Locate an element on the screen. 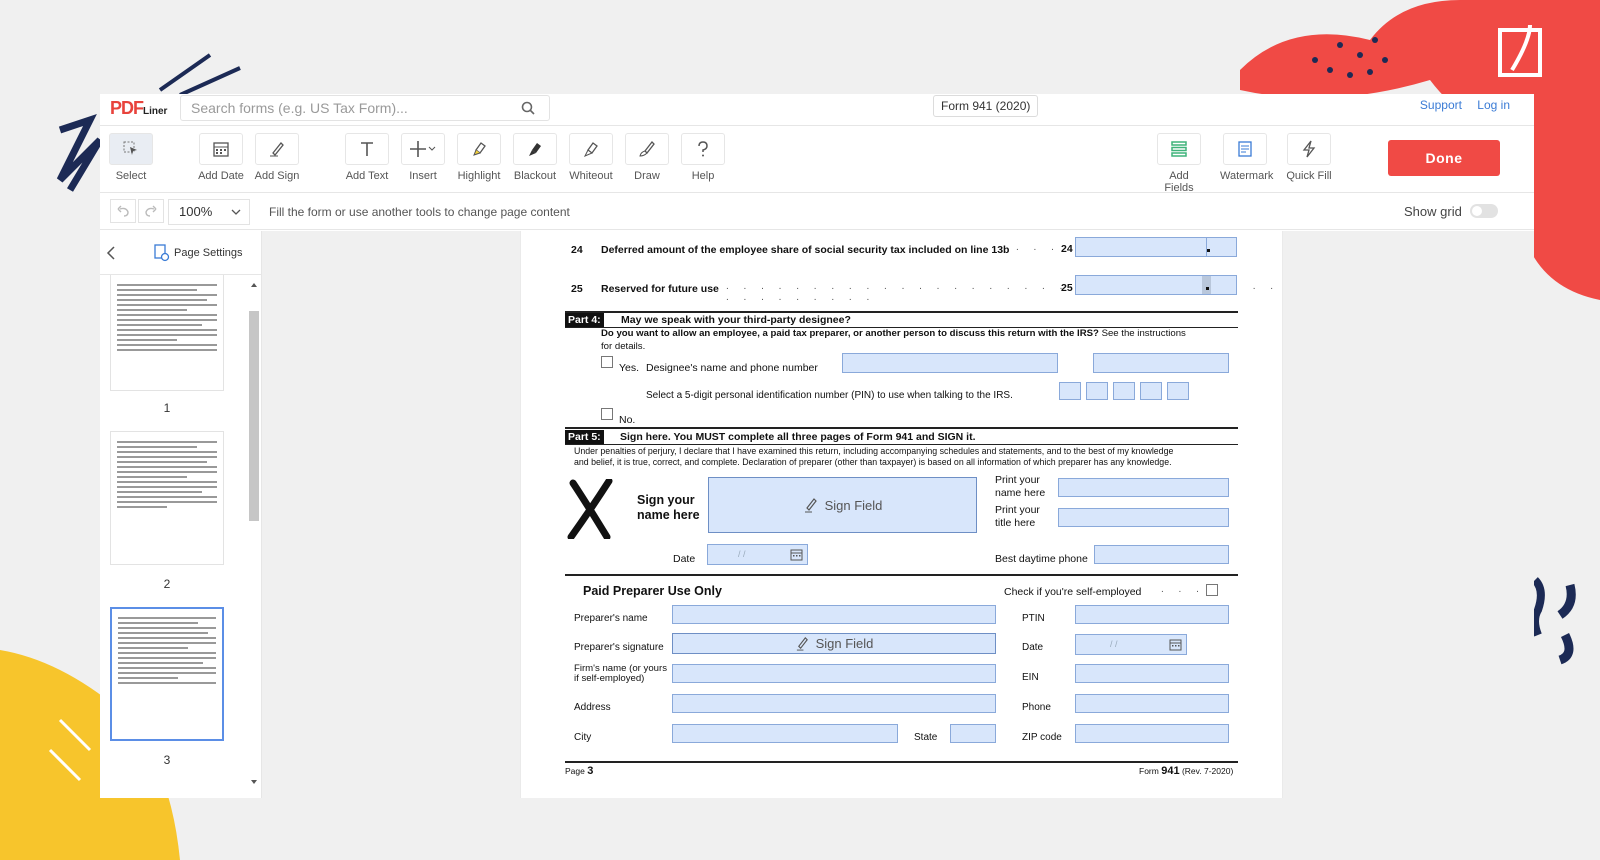  state-input is located at coordinates (973, 733).